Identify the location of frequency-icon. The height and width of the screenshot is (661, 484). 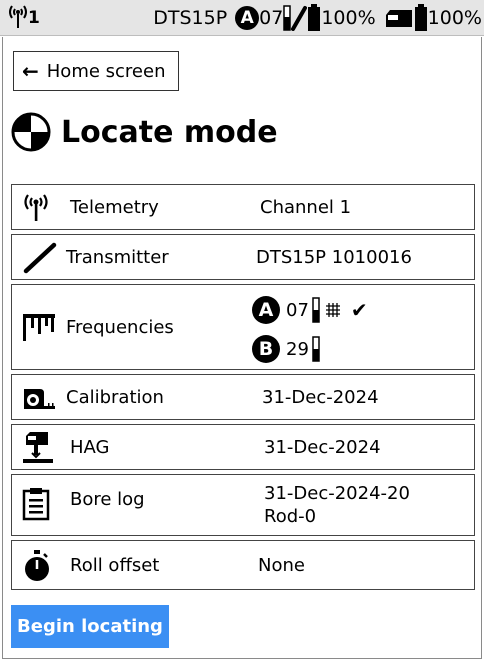
(39, 327).